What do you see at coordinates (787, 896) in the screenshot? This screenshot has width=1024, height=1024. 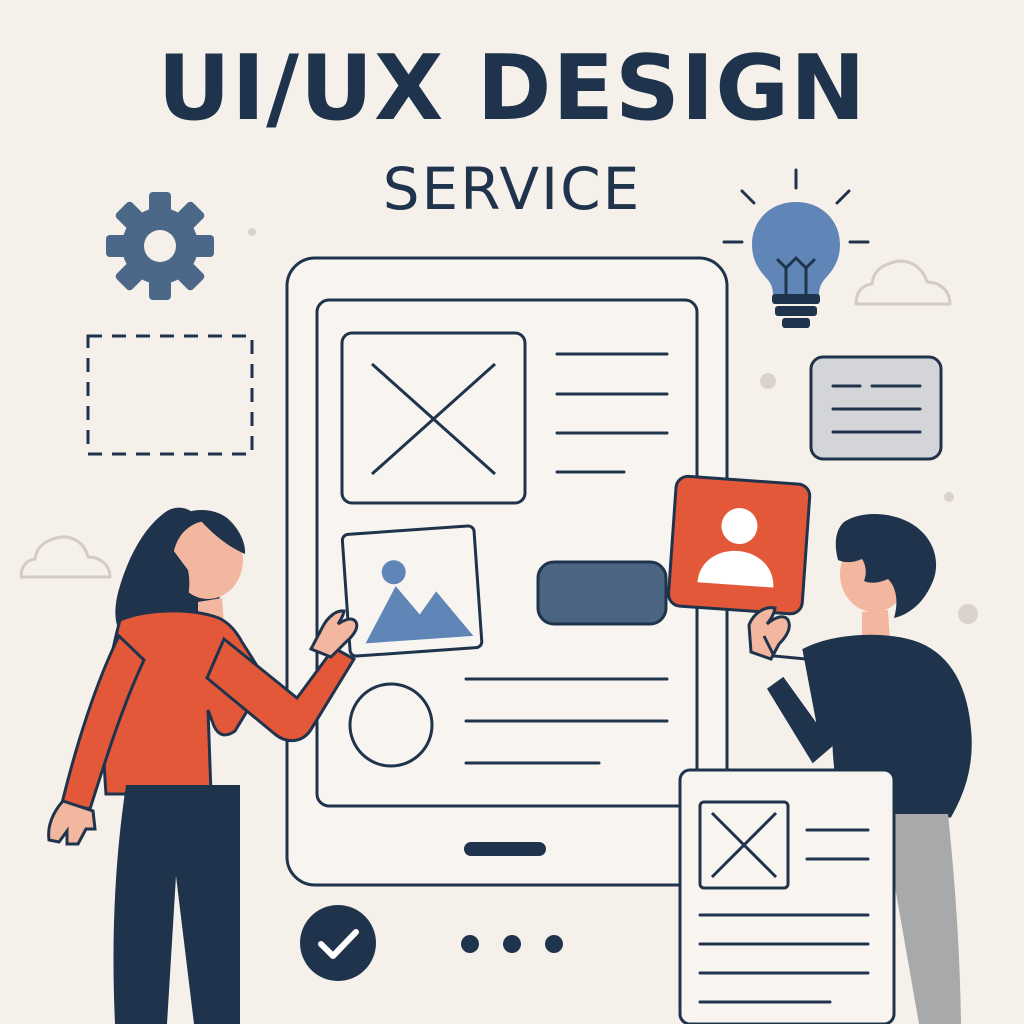 I see `document-card` at bounding box center [787, 896].